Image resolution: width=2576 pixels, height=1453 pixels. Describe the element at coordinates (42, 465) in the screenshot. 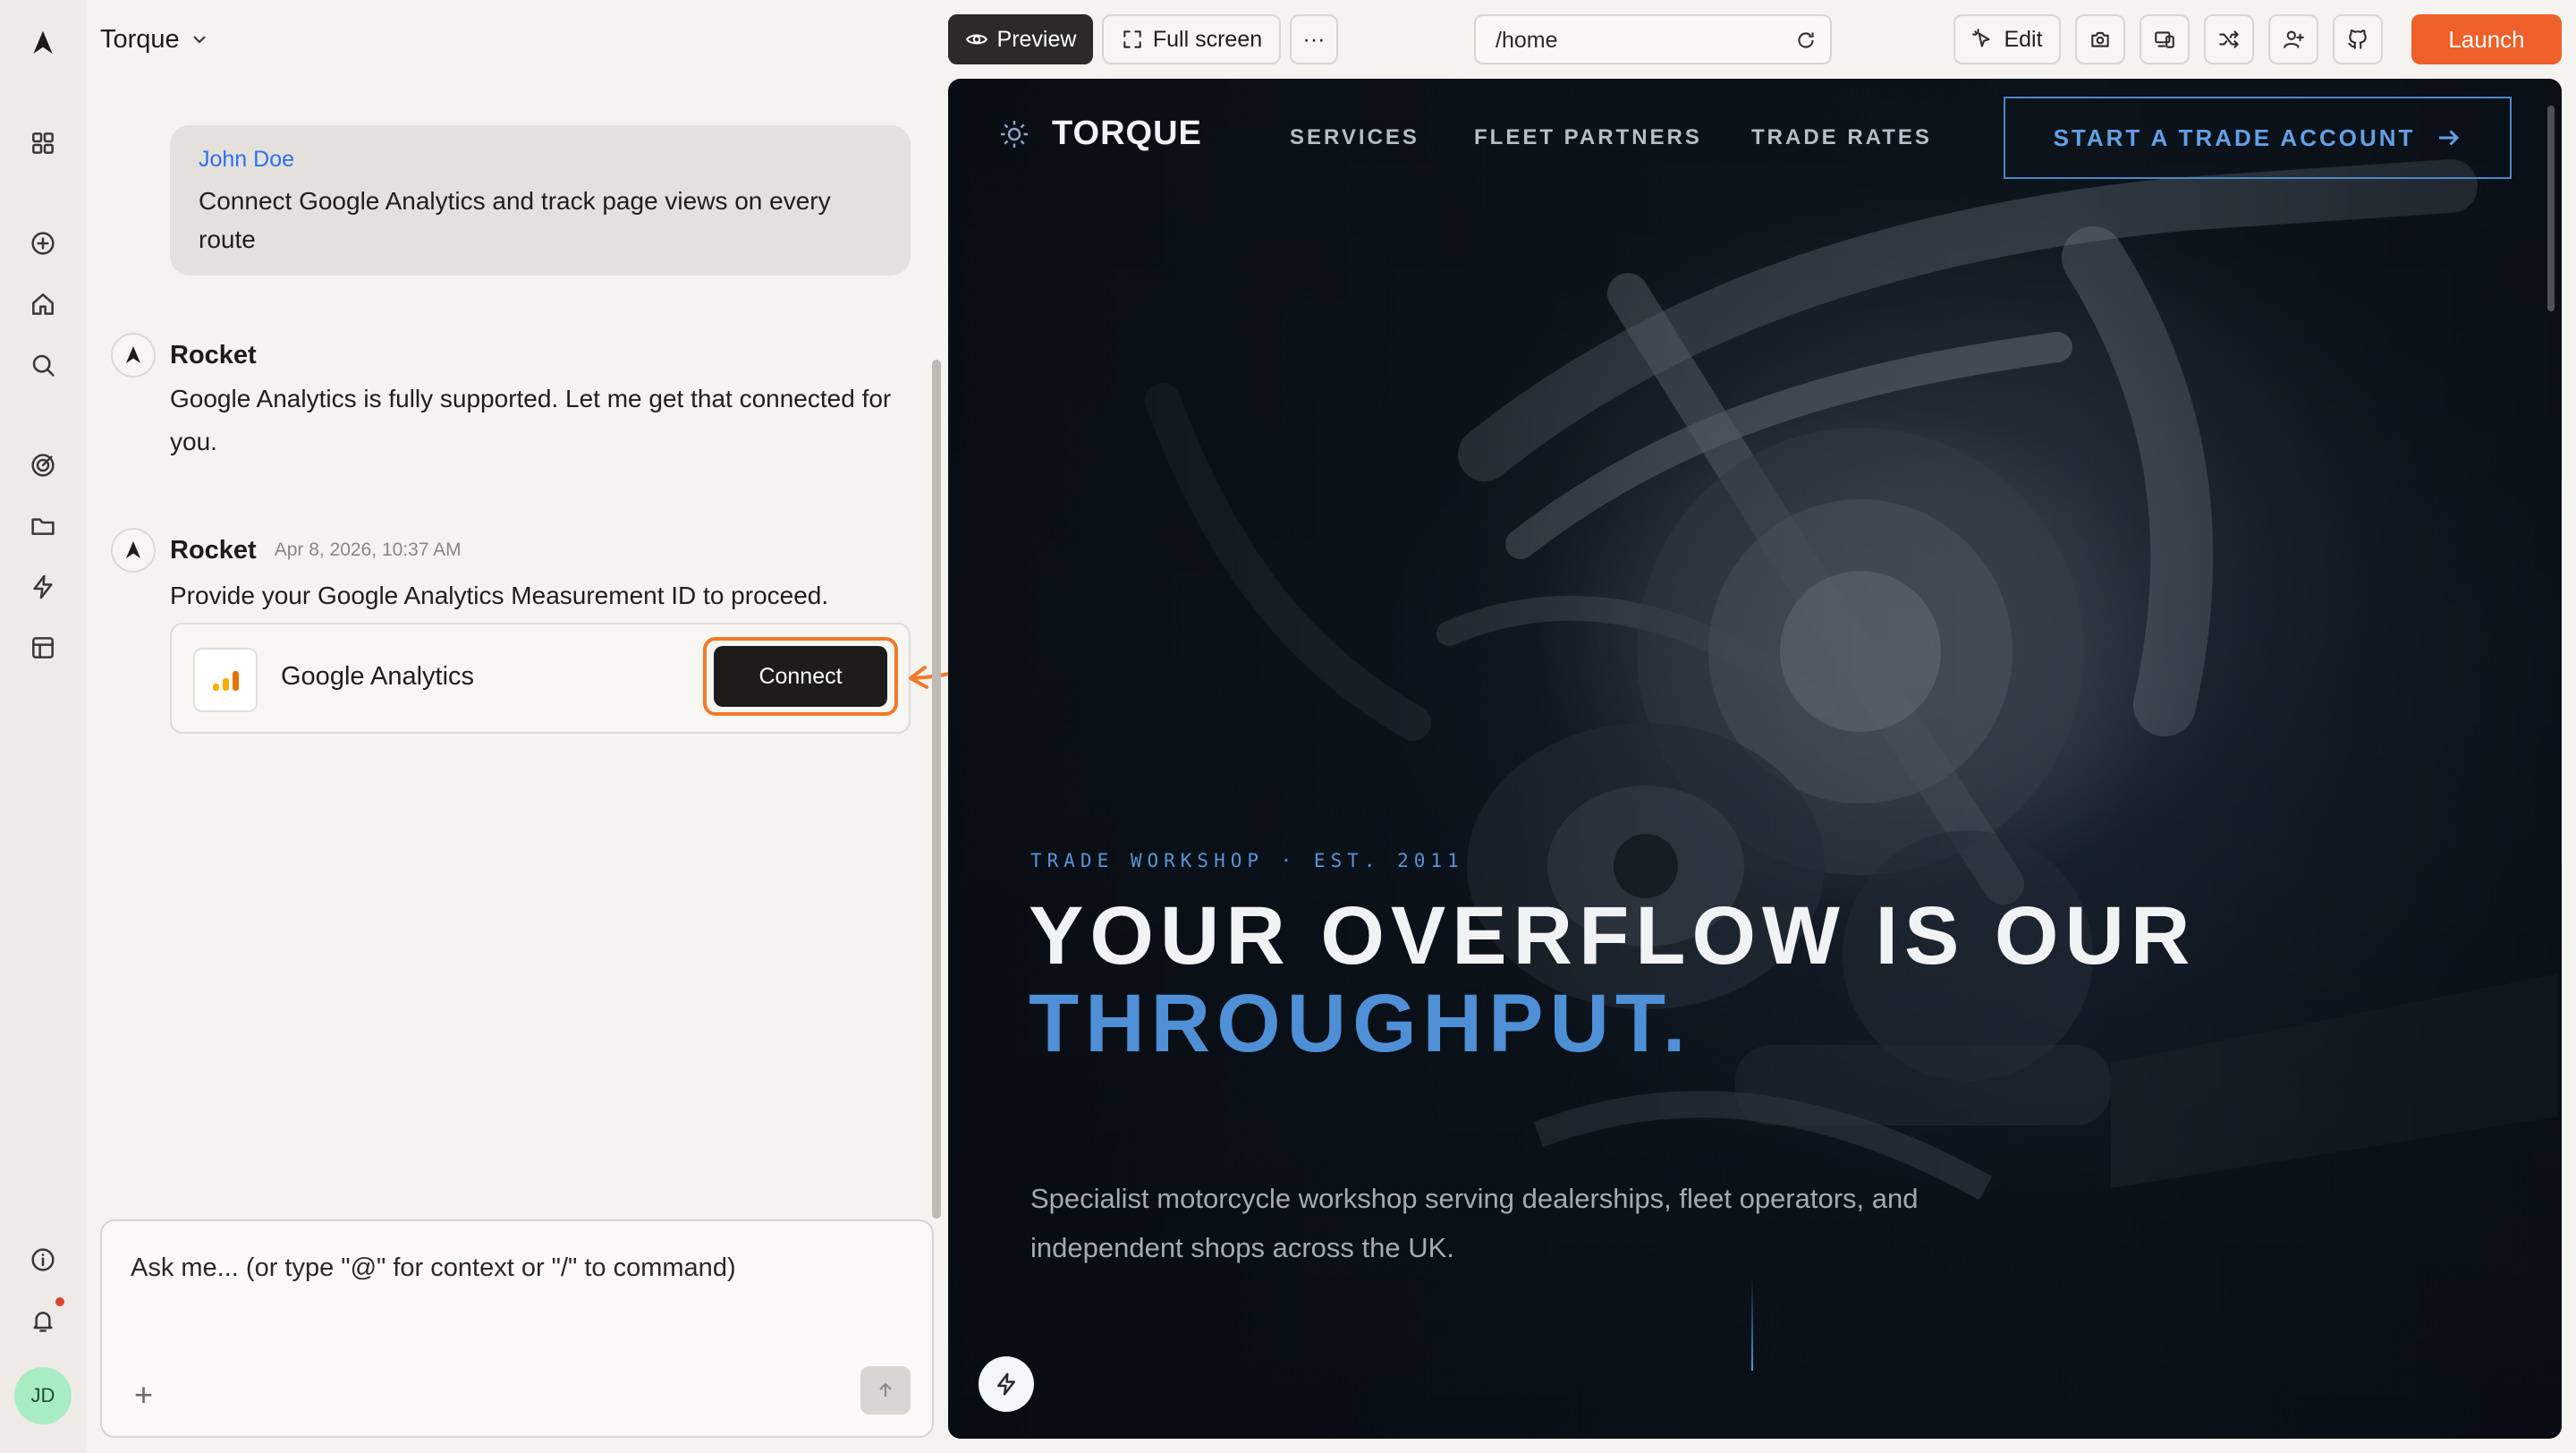

I see `target-icon` at that location.